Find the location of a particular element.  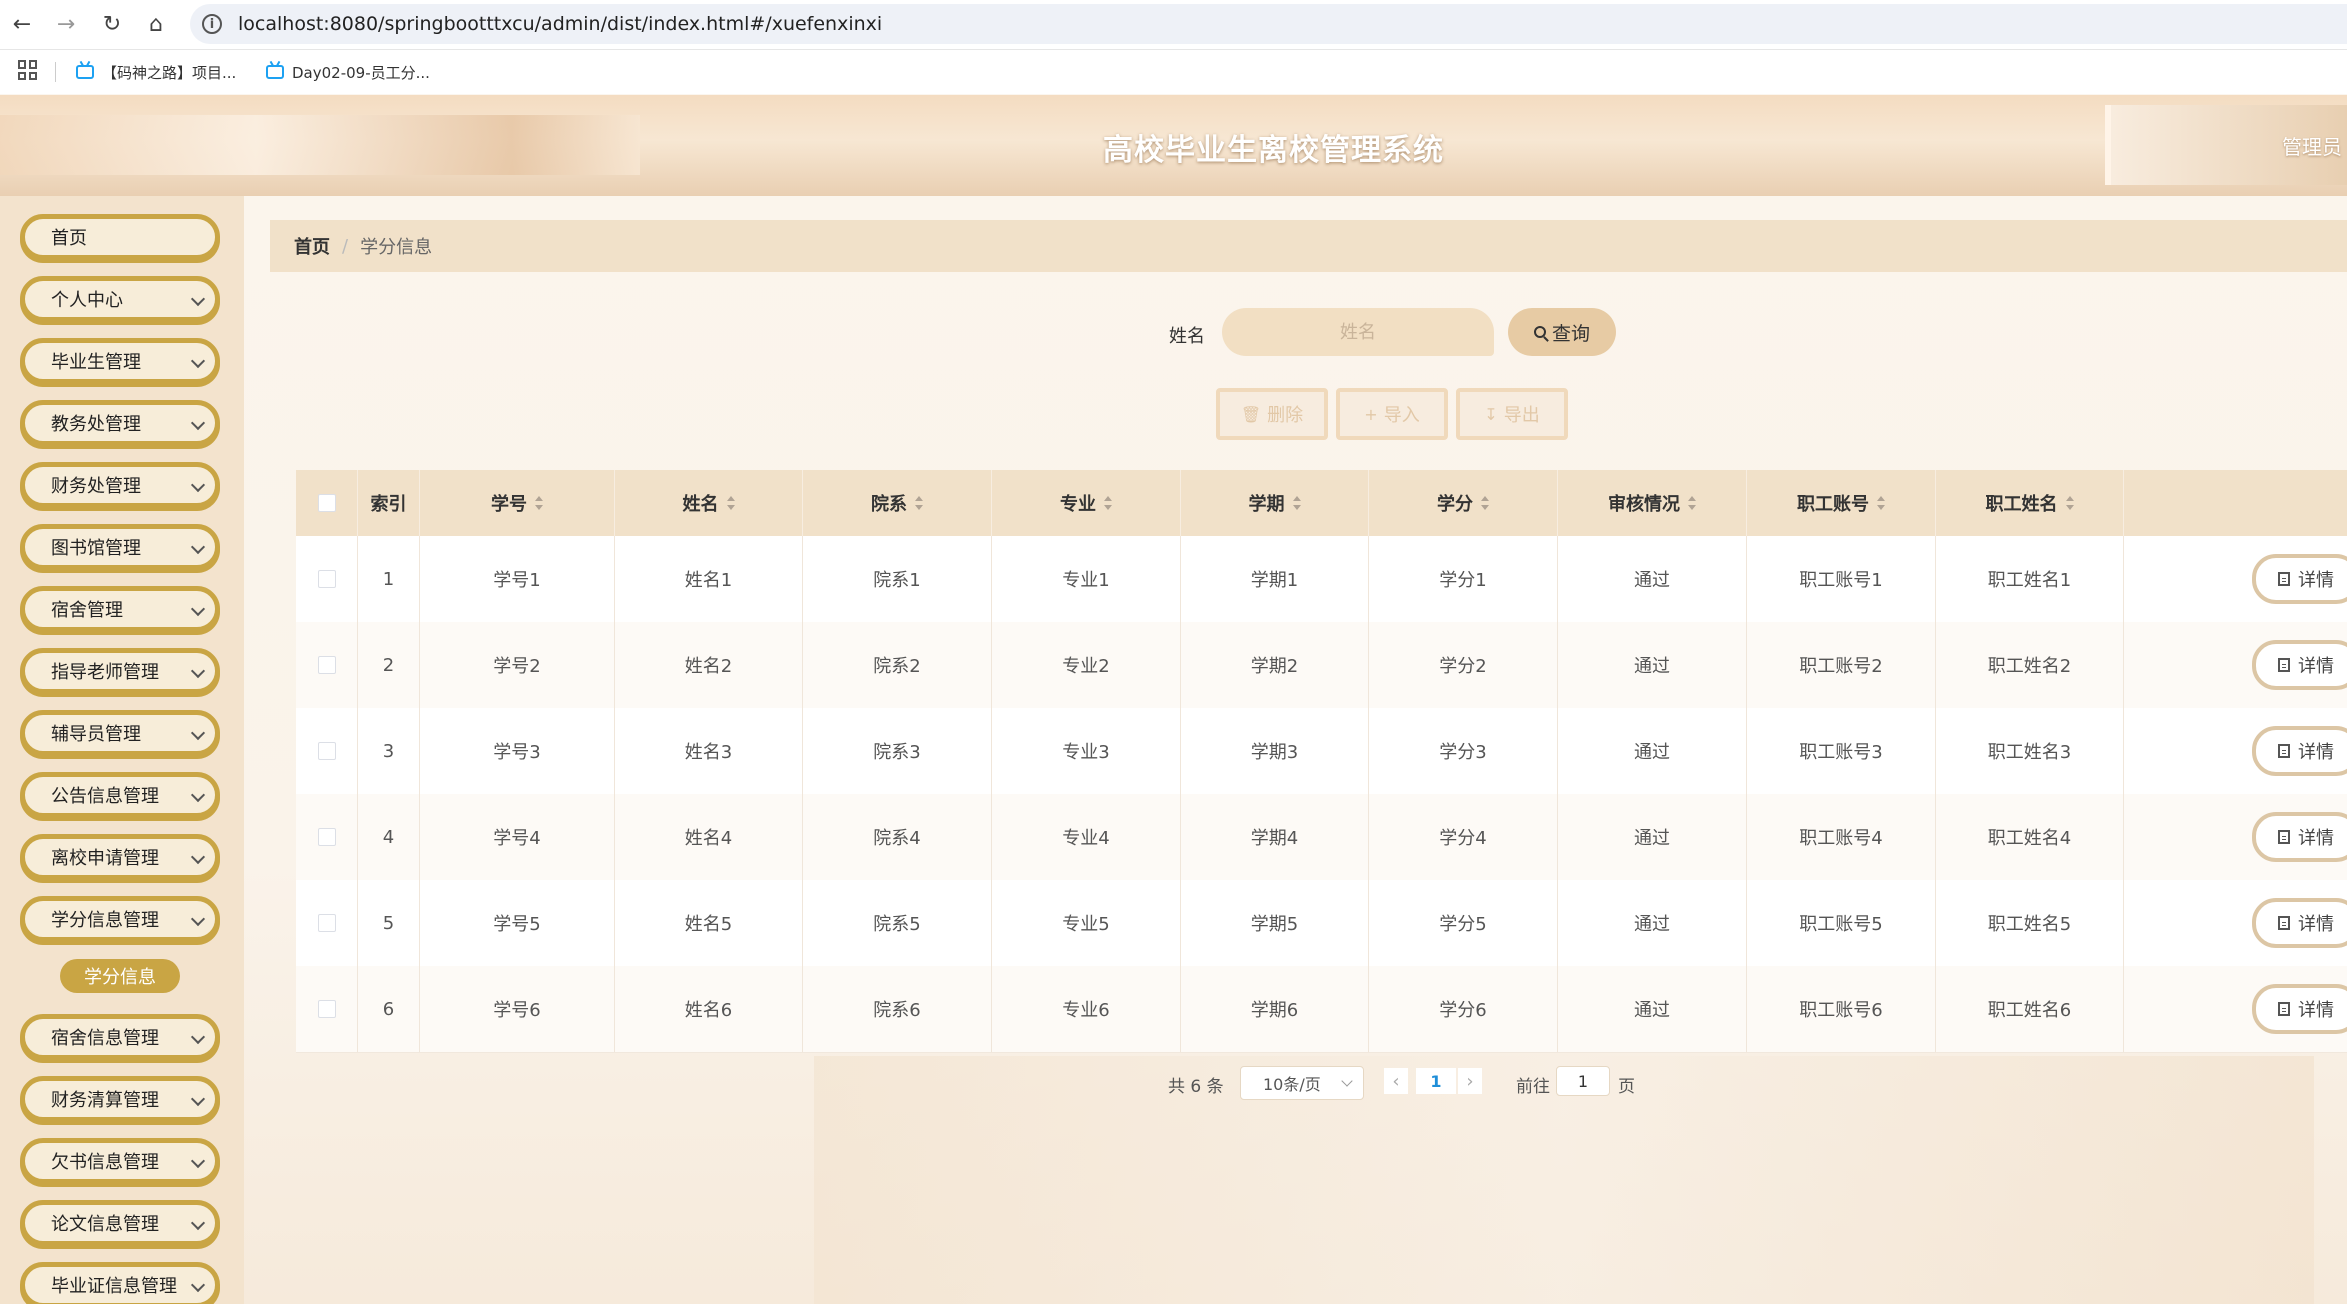

sidebar-item-label: 公告信息管理 is located at coordinates (105, 796).